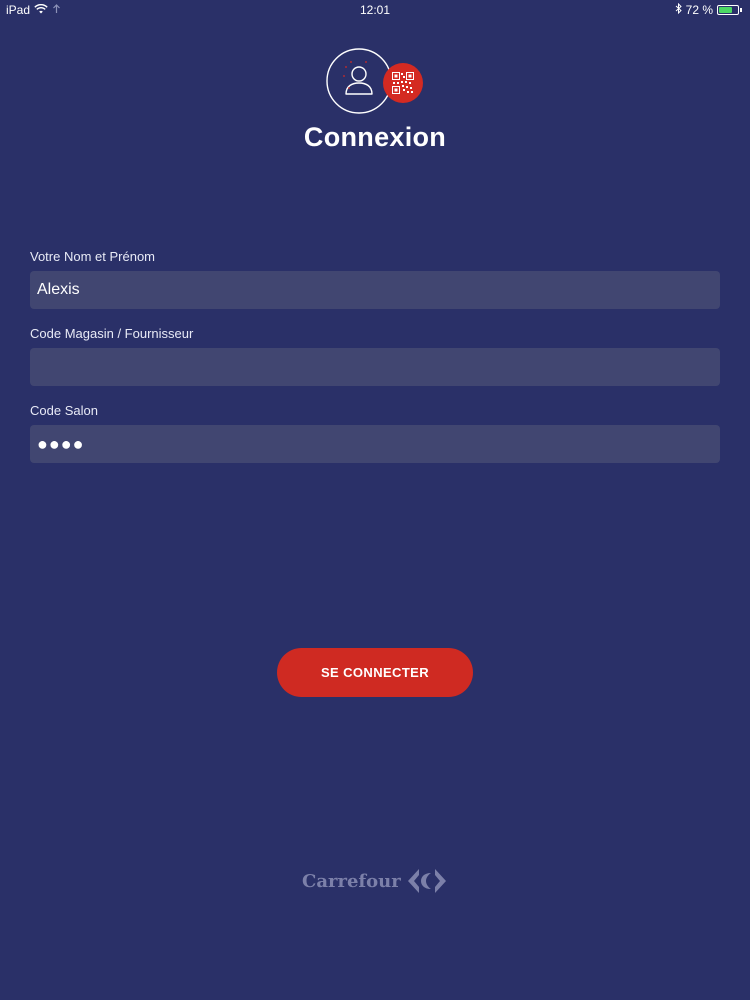 The image size is (750, 1000). Describe the element at coordinates (375, 137) in the screenshot. I see `page-title: Connexion` at that location.